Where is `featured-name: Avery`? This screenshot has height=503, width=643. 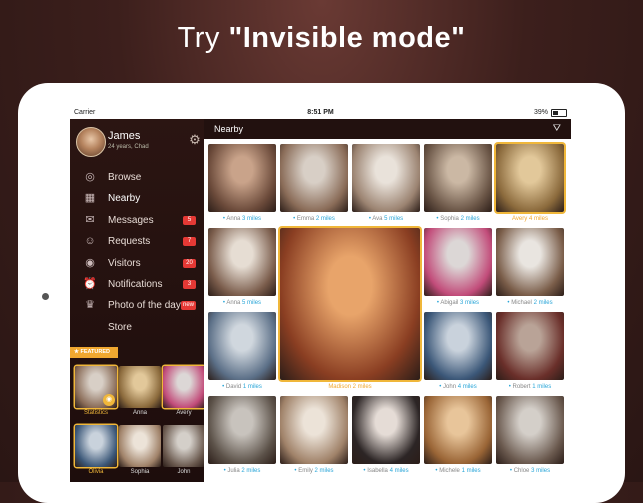 featured-name: Avery is located at coordinates (184, 413).